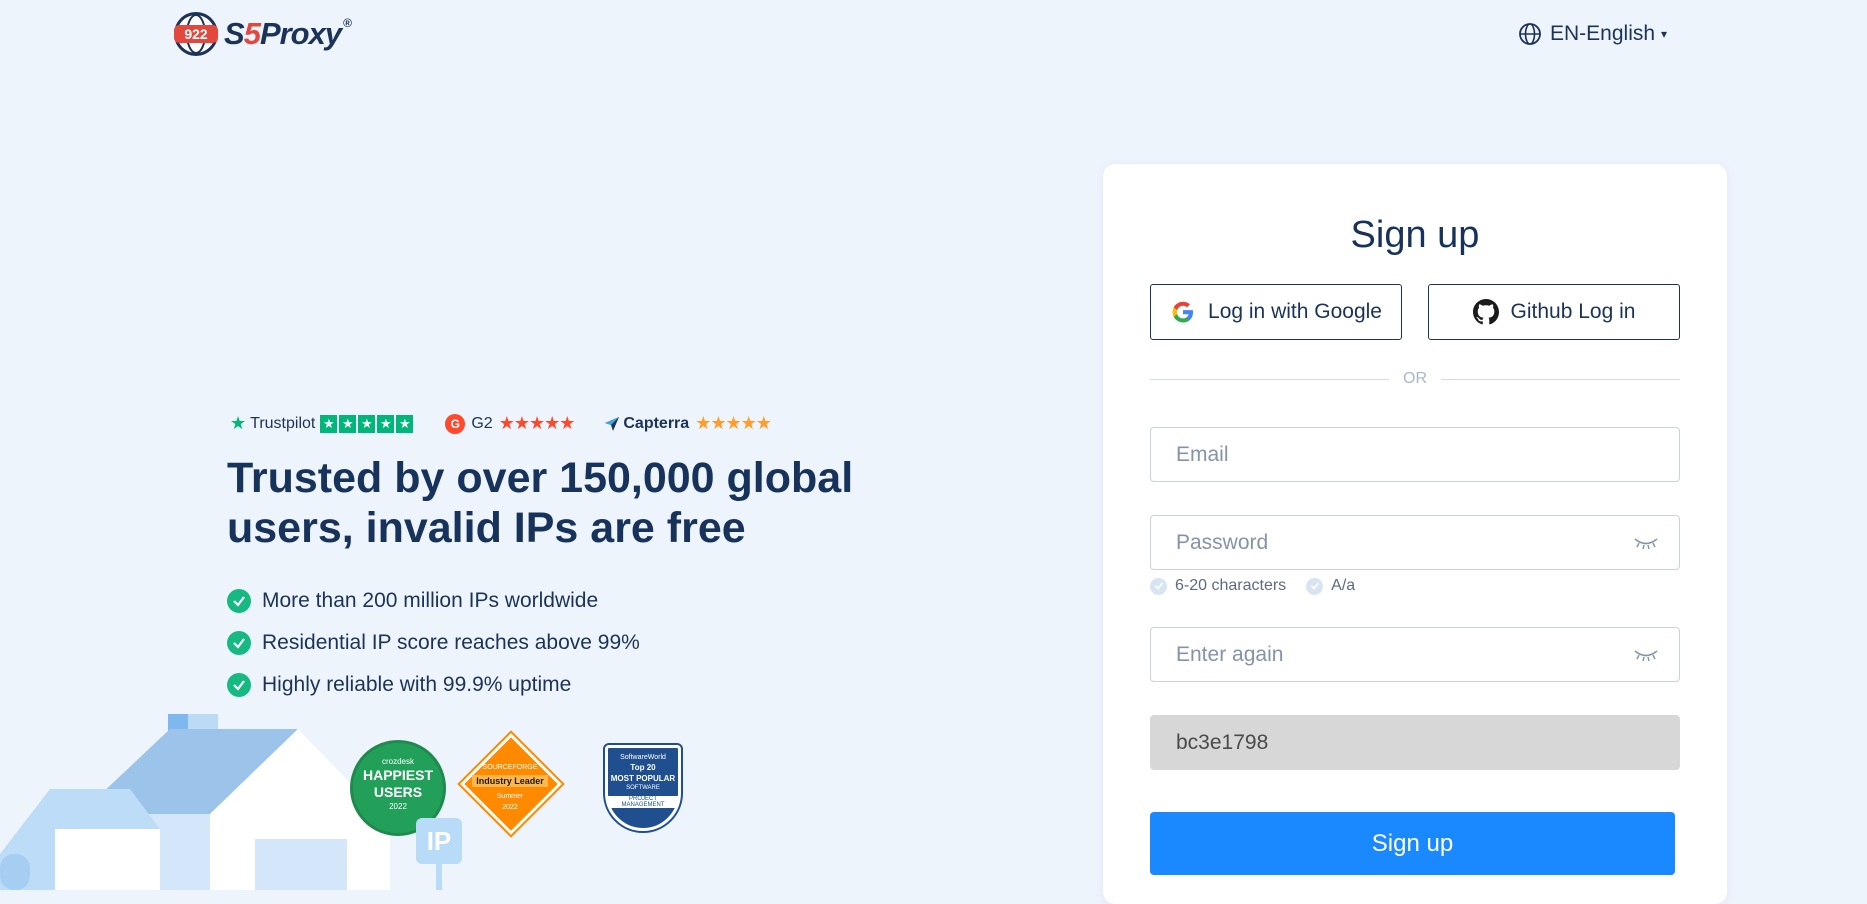  I want to click on g2-stars: ★★★★★, so click(537, 423).